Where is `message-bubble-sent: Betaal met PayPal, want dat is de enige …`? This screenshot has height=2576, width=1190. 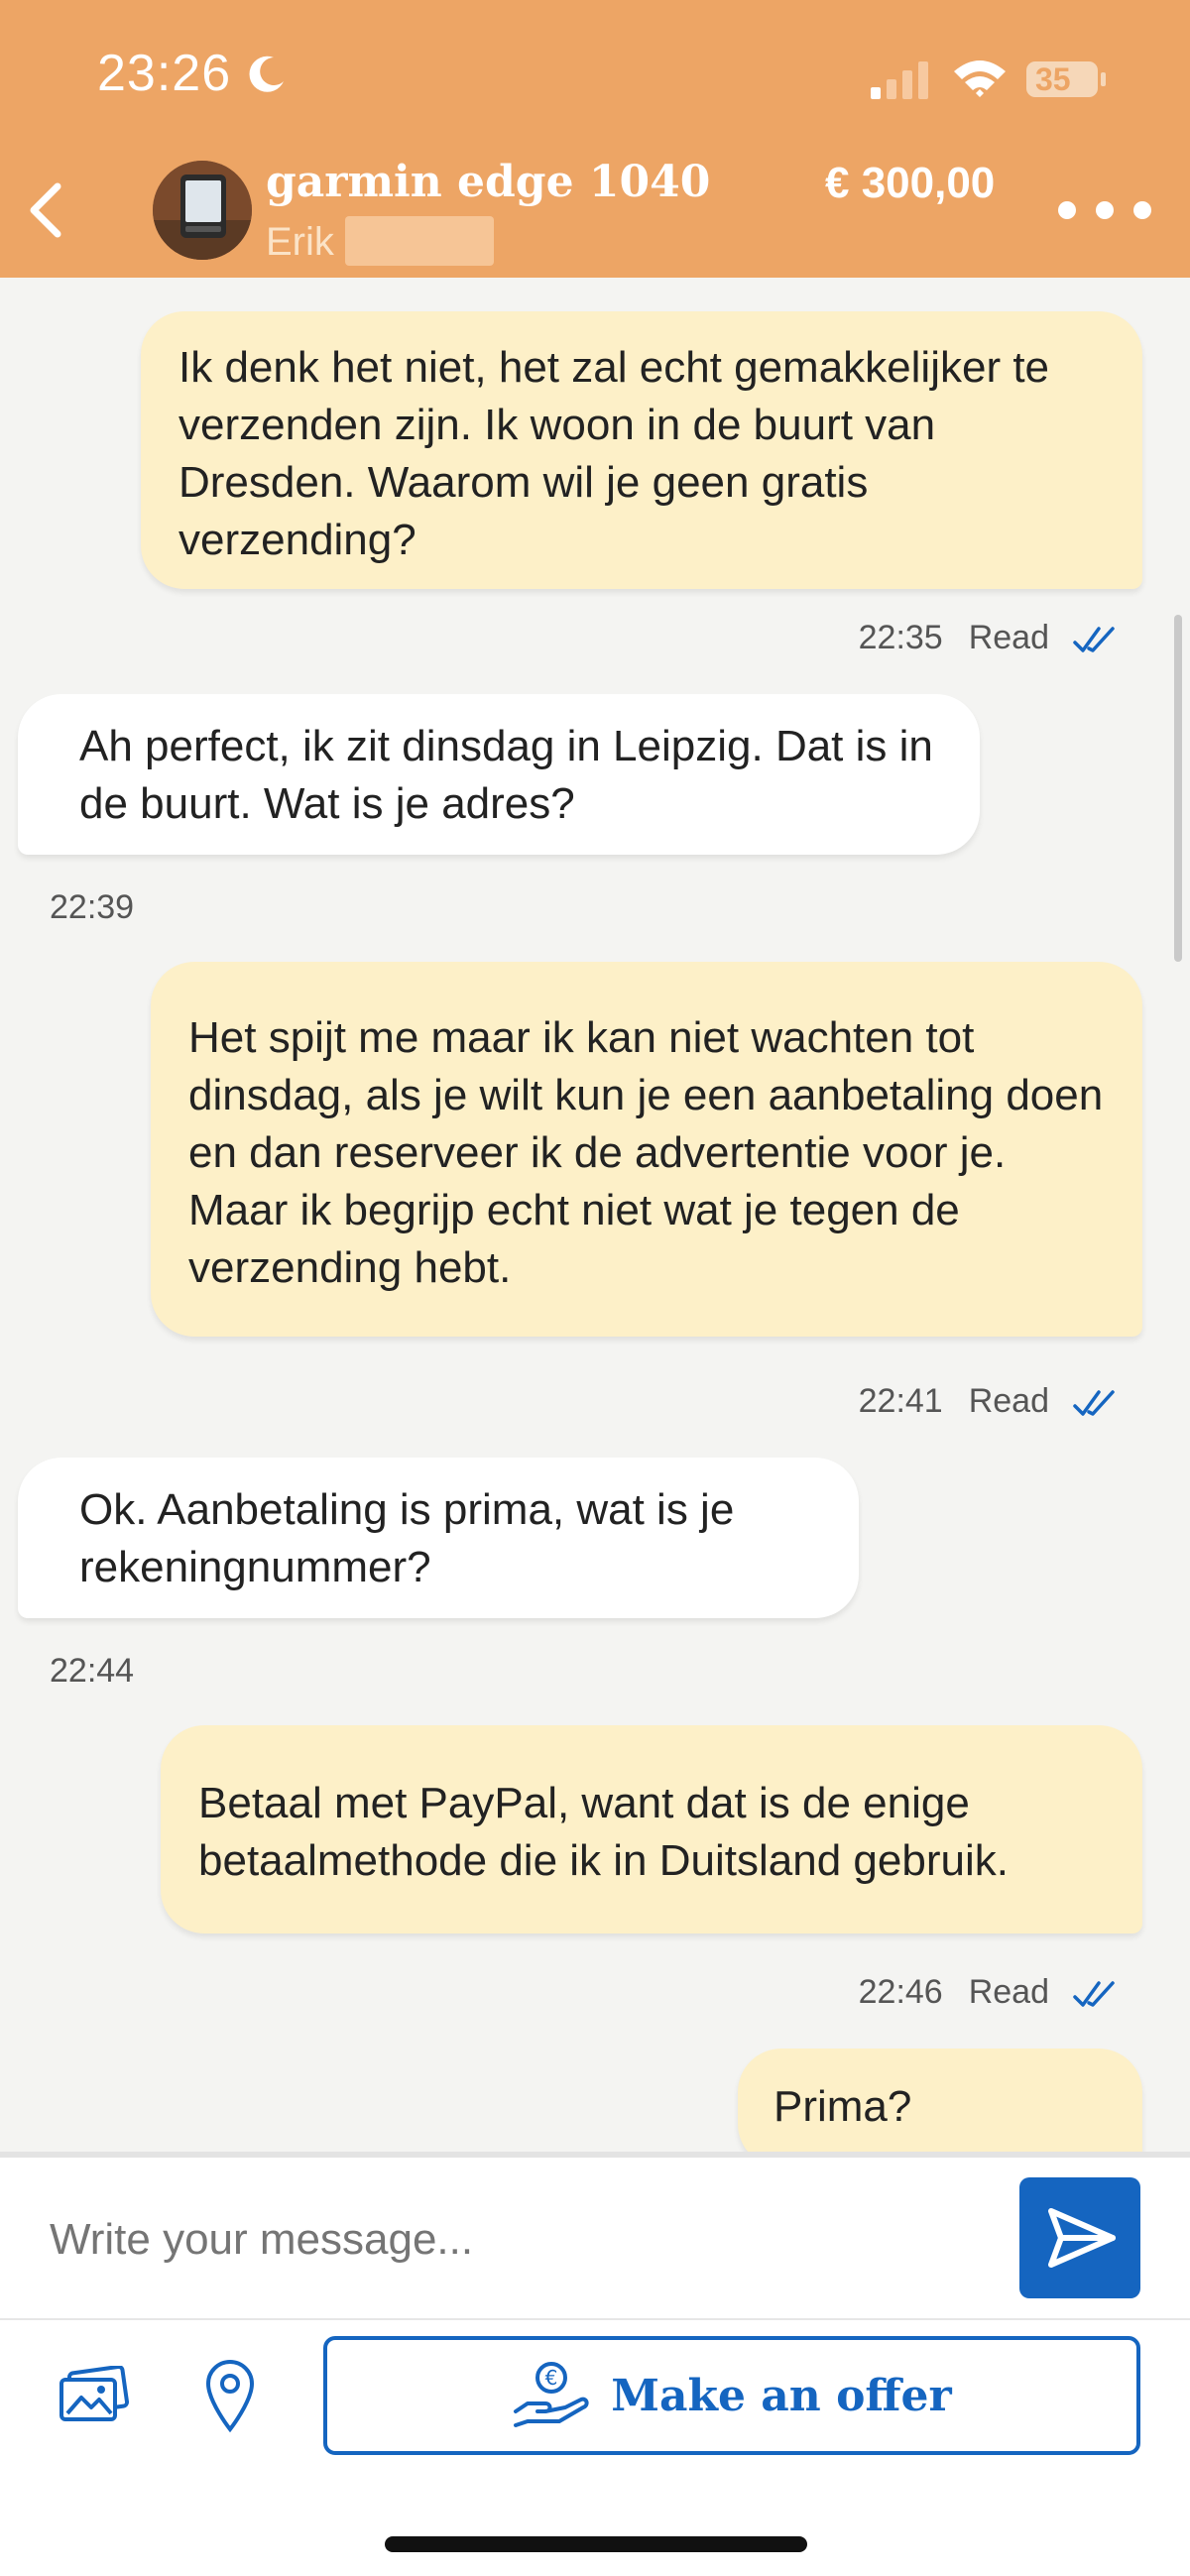 message-bubble-sent: Betaal met PayPal, want dat is de enige … is located at coordinates (651, 1829).